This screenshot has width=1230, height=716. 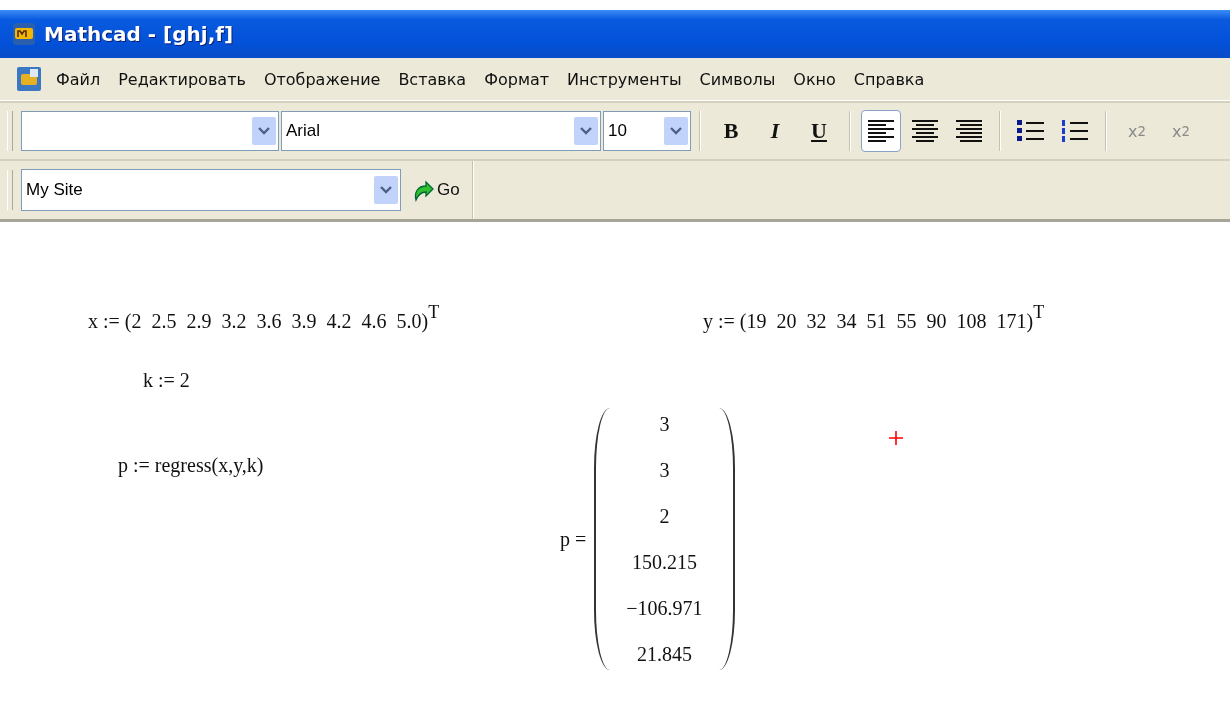 I want to click on menu-item: Символы, so click(x=737, y=79).